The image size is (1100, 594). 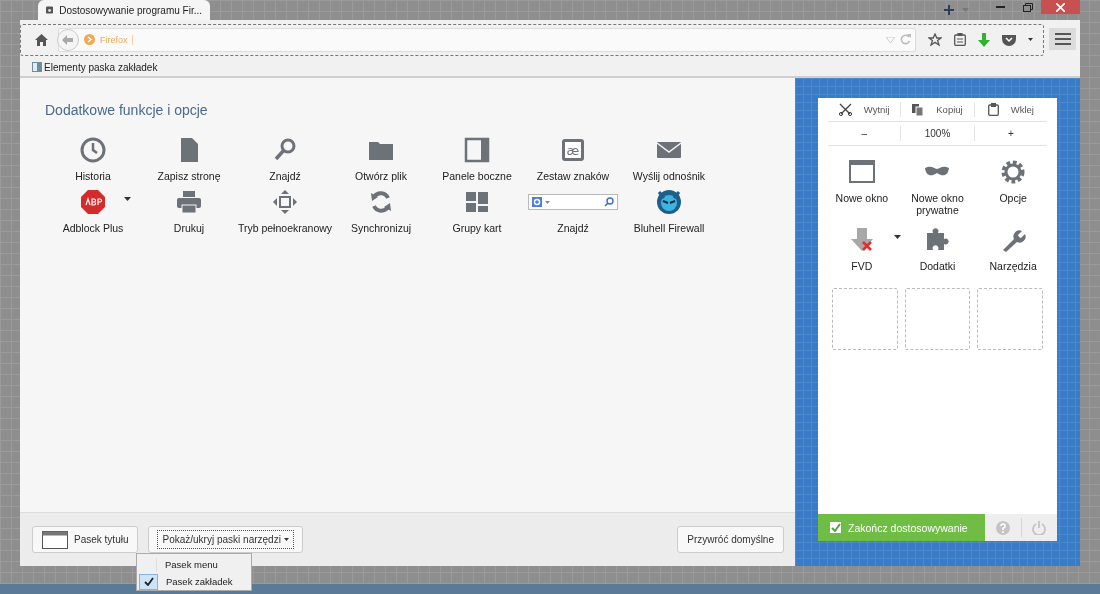 I want to click on menu-panel-item: Nowe okno, so click(x=862, y=187).